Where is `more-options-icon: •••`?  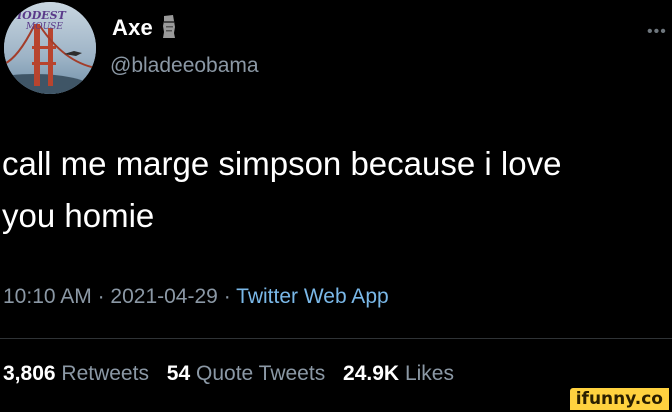 more-options-icon: ••• is located at coordinates (657, 32).